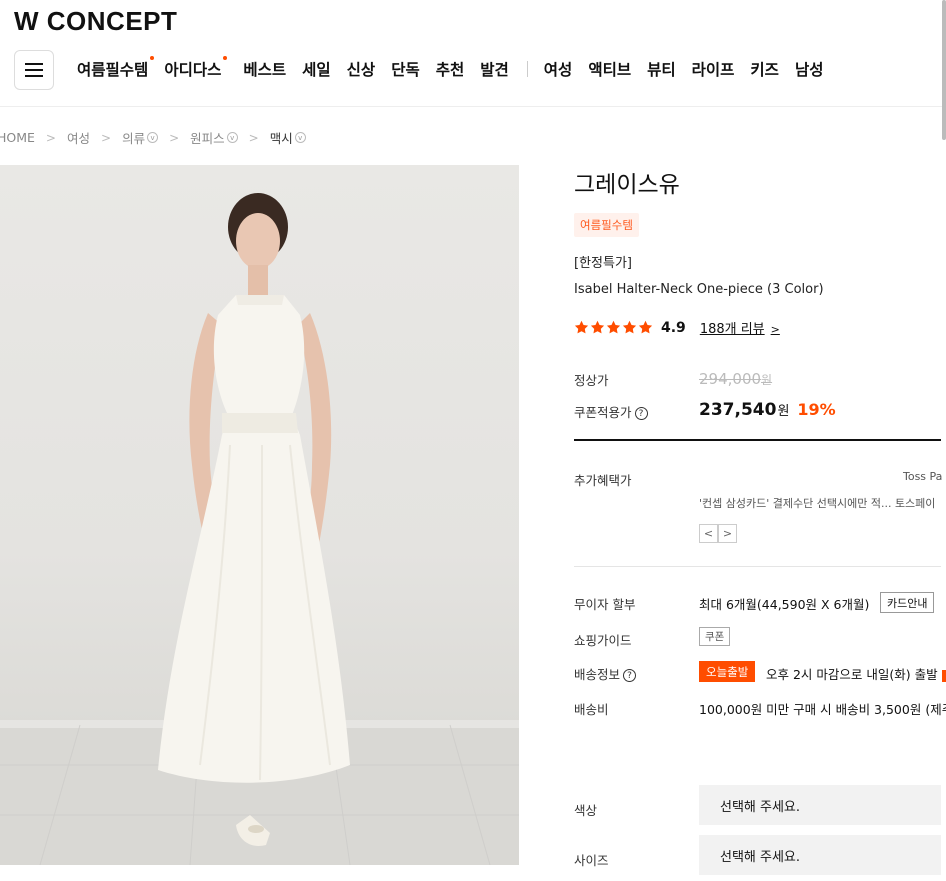 This screenshot has height=881, width=946. What do you see at coordinates (627, 182) in the screenshot?
I see `brand-name: 그레이스유` at bounding box center [627, 182].